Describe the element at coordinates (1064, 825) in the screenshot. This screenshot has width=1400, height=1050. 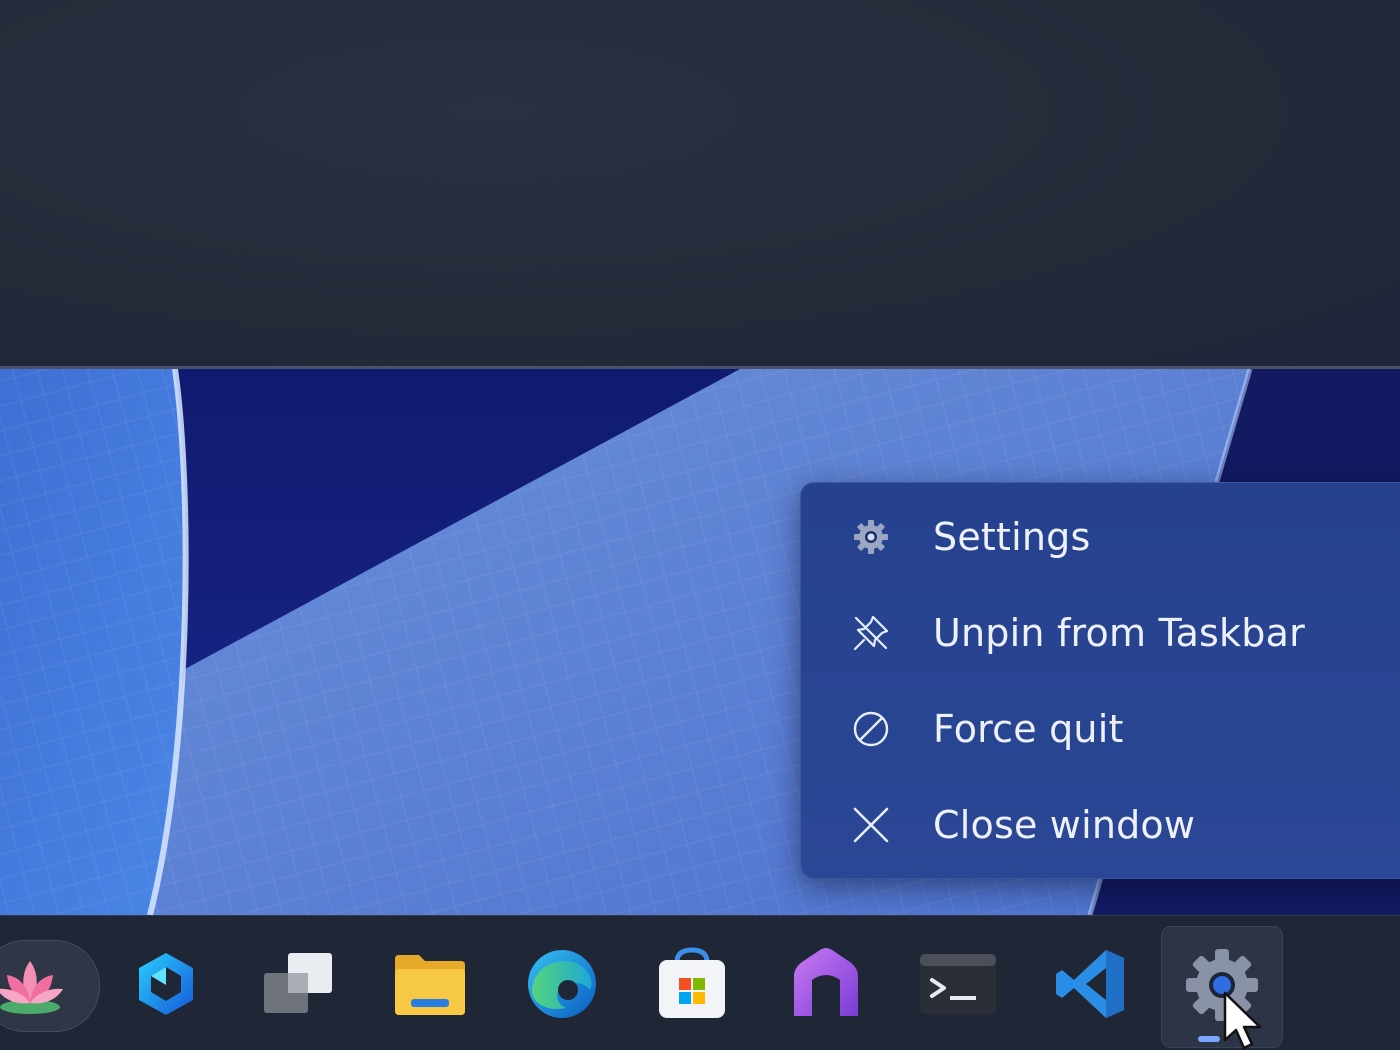
I see `menu-item-label: Close window` at that location.